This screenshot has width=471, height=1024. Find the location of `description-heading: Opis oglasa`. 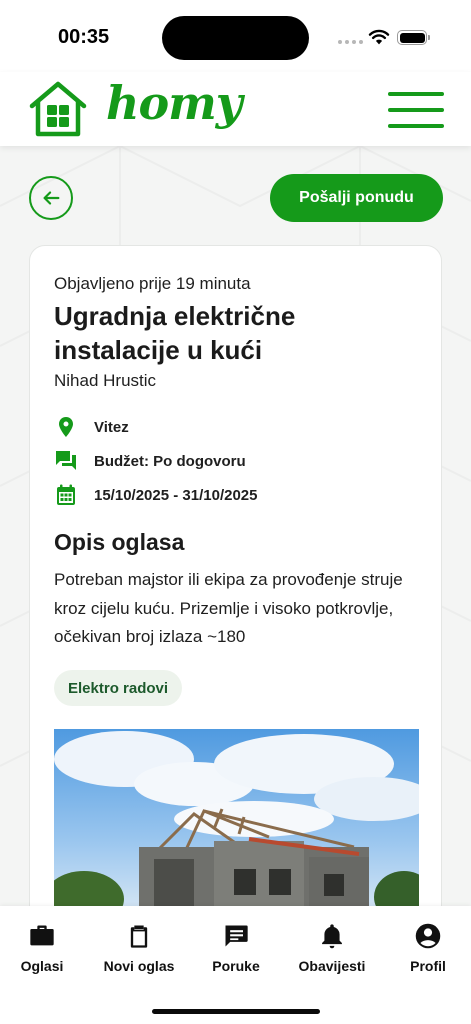

description-heading: Opis oglasa is located at coordinates (119, 542).